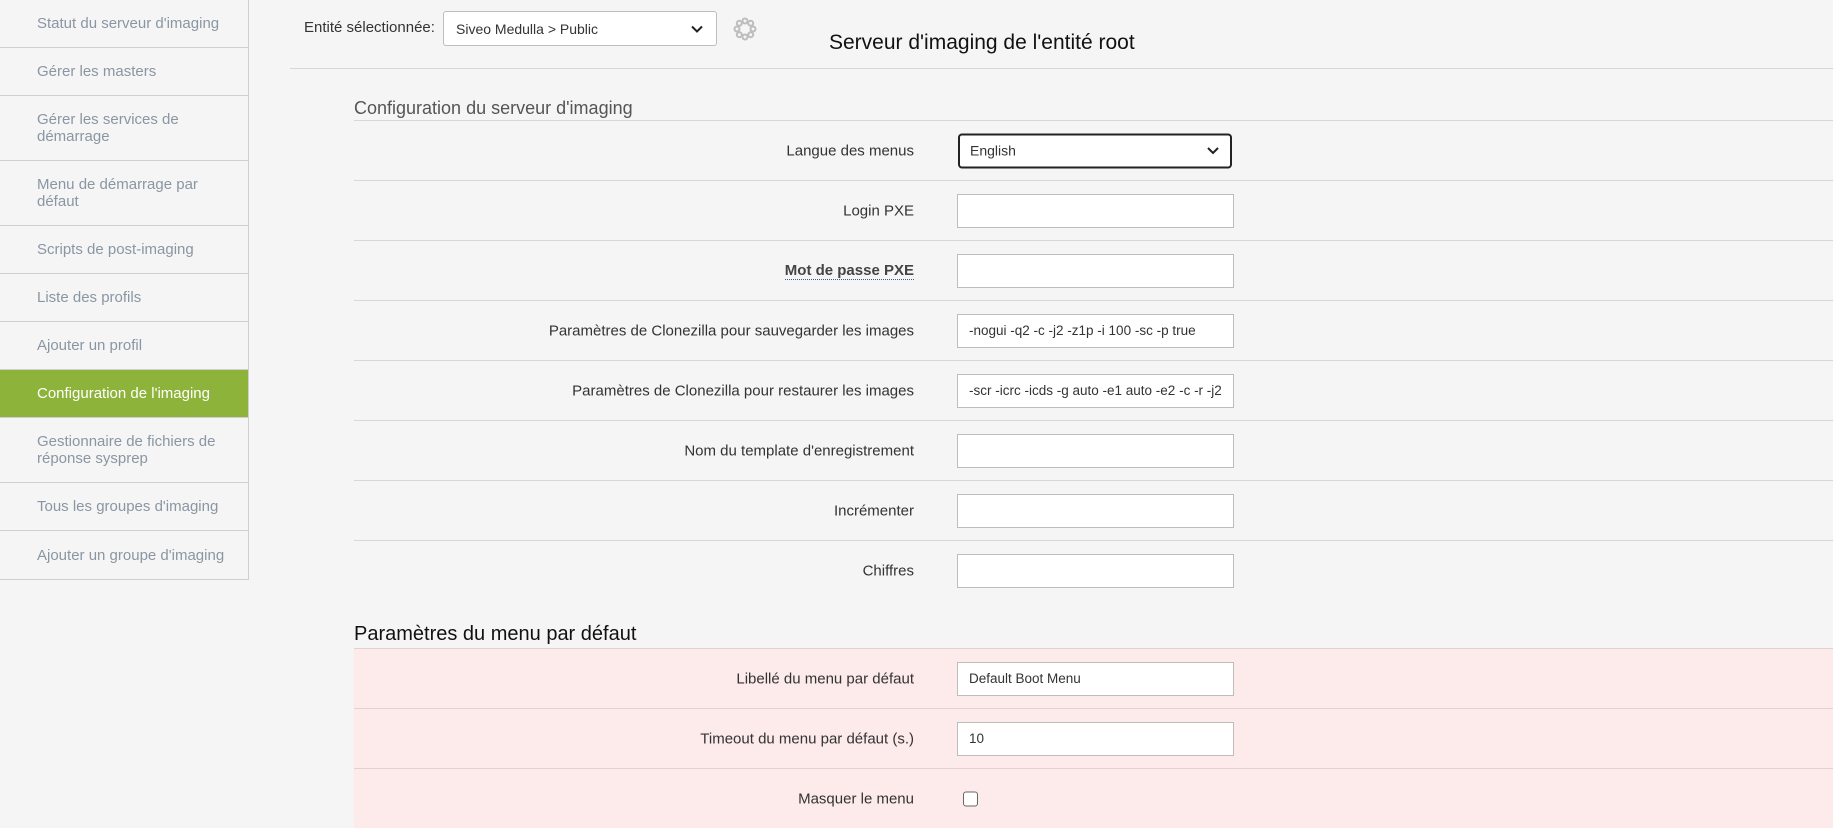 The image size is (1833, 828). Describe the element at coordinates (799, 450) in the screenshot. I see `template-label: Nom du template d'enregistrement` at that location.